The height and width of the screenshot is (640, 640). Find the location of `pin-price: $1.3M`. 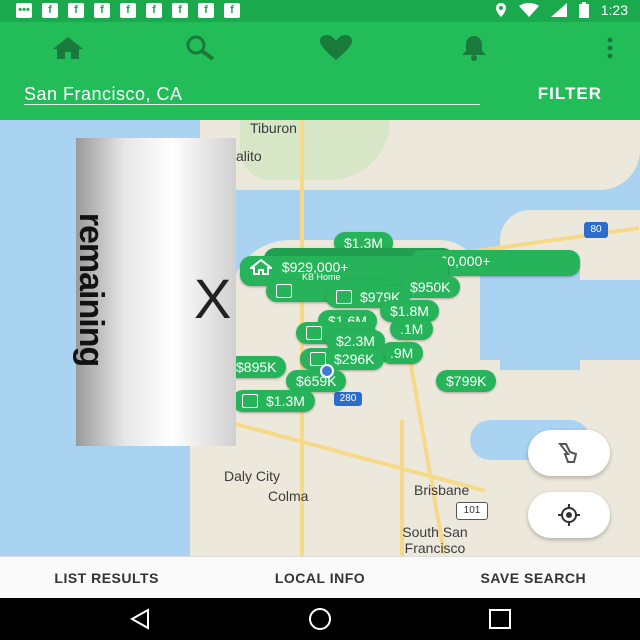

pin-price: $1.3M is located at coordinates (285, 401).